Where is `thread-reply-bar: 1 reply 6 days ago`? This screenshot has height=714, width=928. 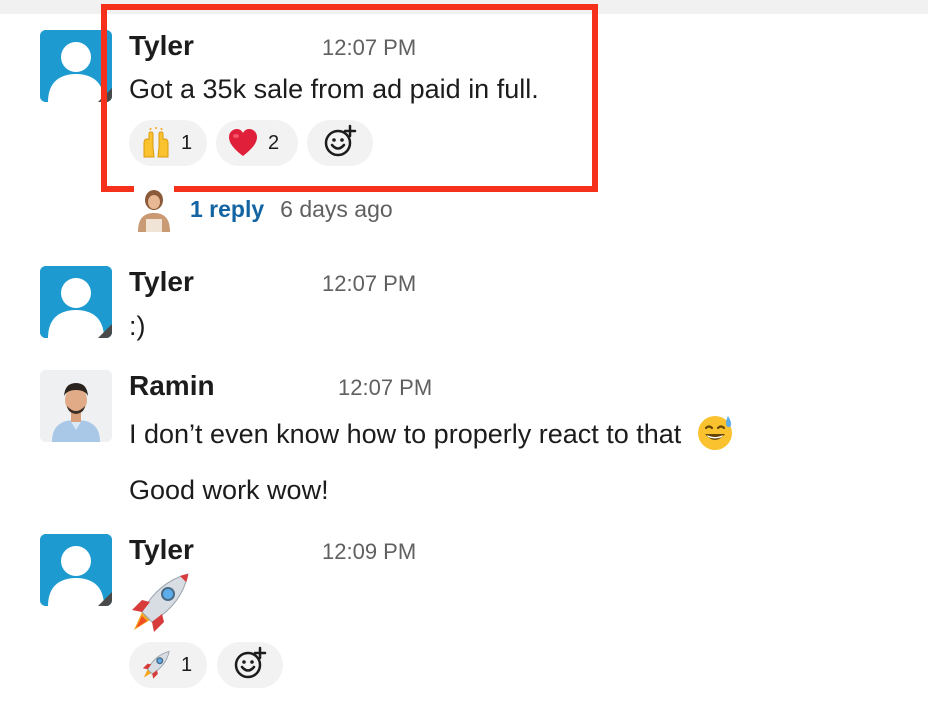 thread-reply-bar: 1 reply 6 days ago is located at coordinates (263, 209).